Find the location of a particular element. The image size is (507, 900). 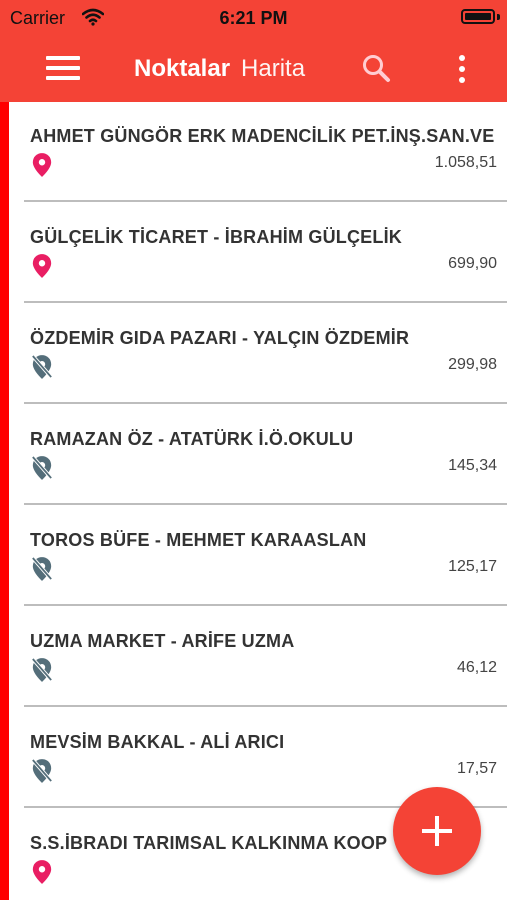

customer-name: RAMAZAN ÖZ - ATATÜRK İ.Ö.OKULU is located at coordinates (192, 439).